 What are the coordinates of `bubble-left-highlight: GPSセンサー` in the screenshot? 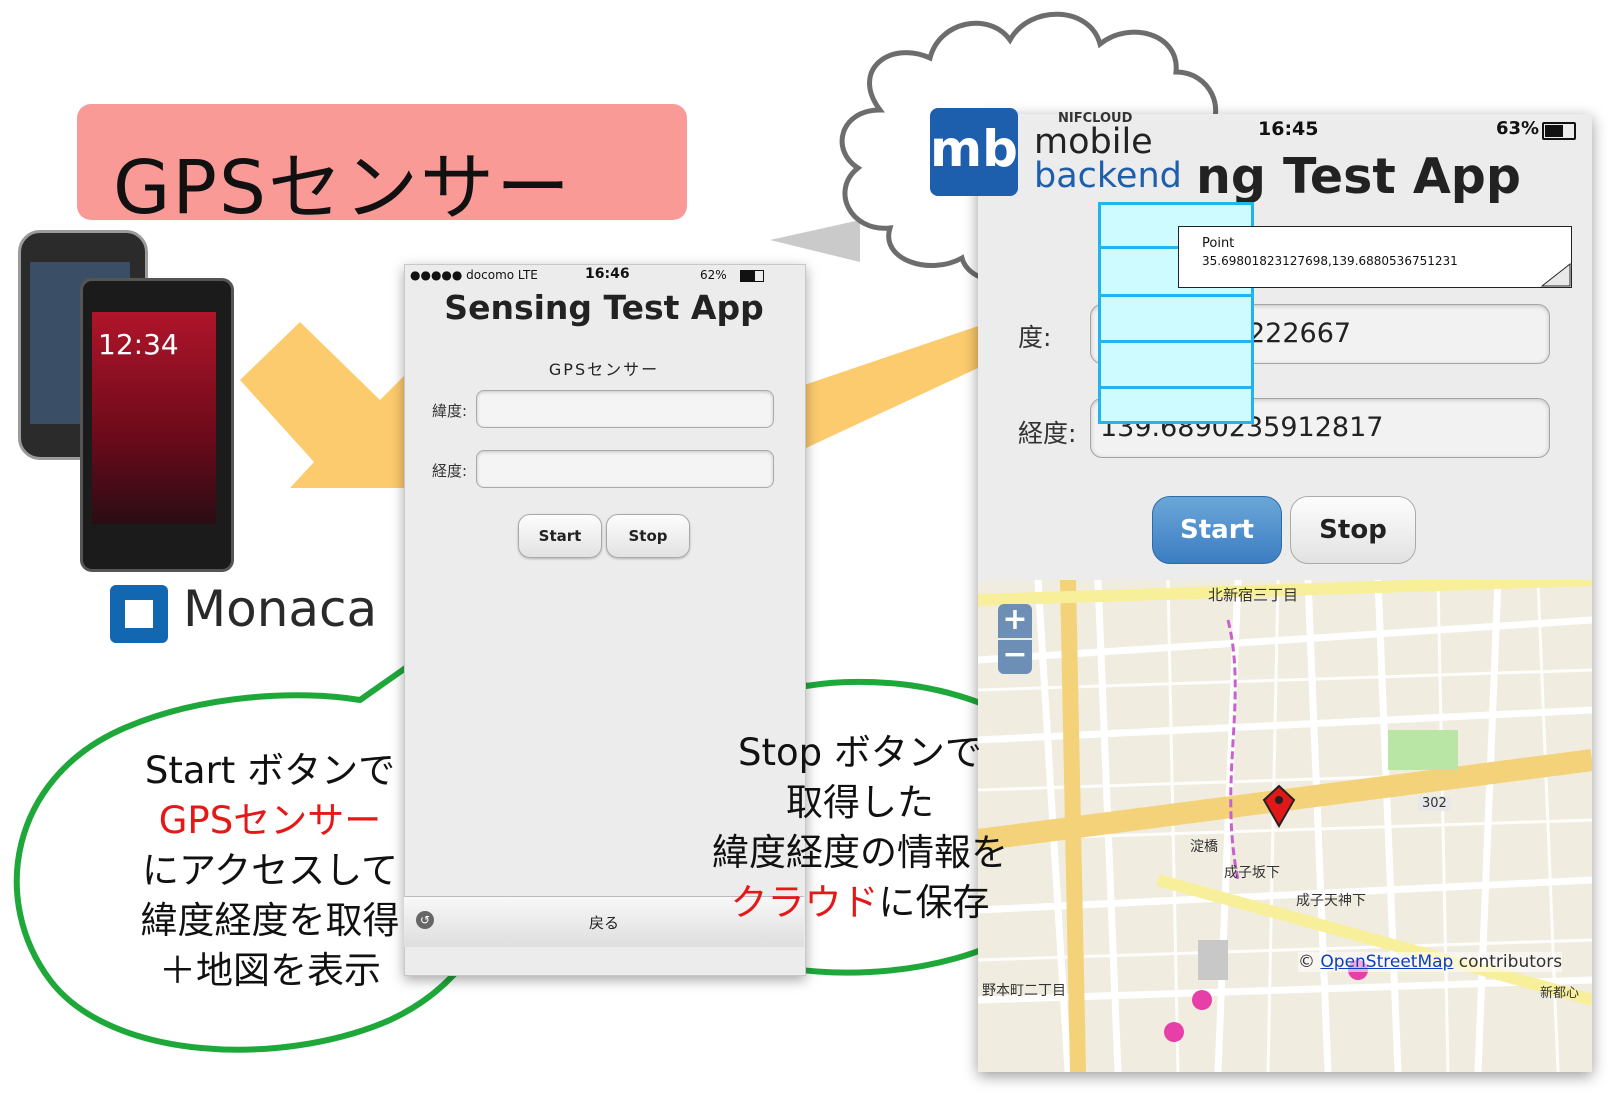 It's located at (270, 820).